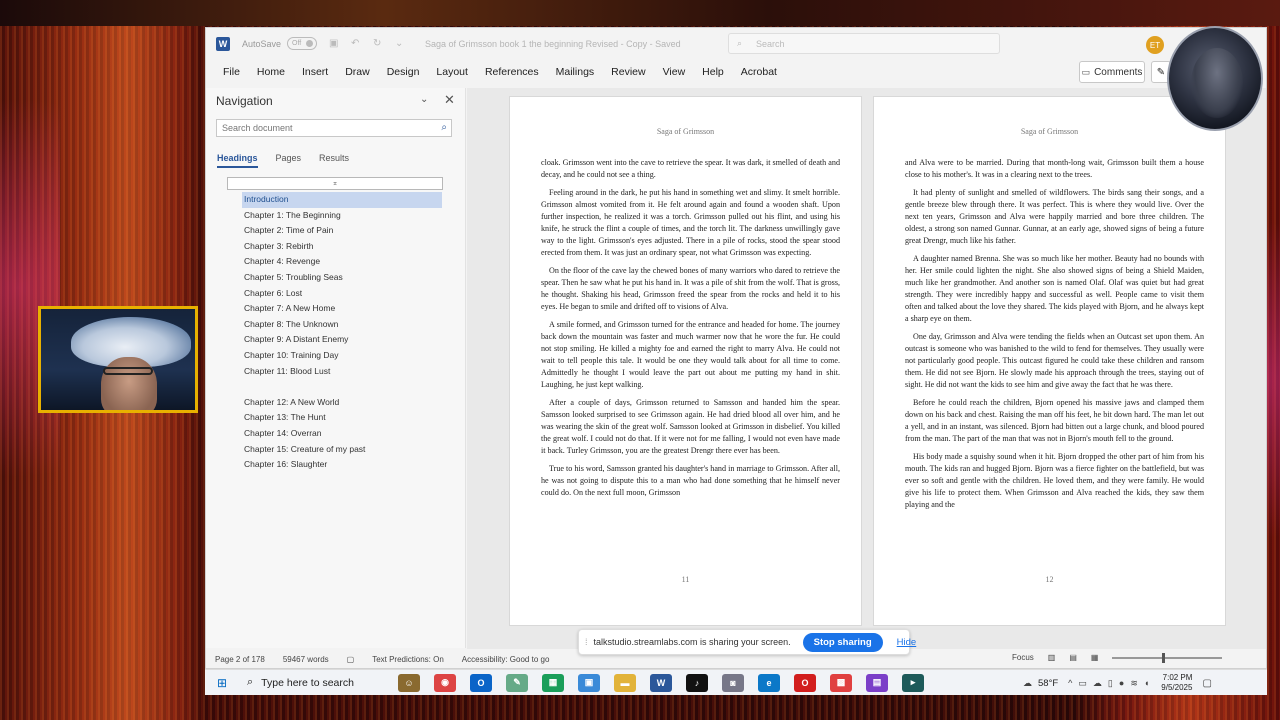 Image resolution: width=1280 pixels, height=720 pixels. What do you see at coordinates (1027, 683) in the screenshot?
I see `weather-icon: ☁` at bounding box center [1027, 683].